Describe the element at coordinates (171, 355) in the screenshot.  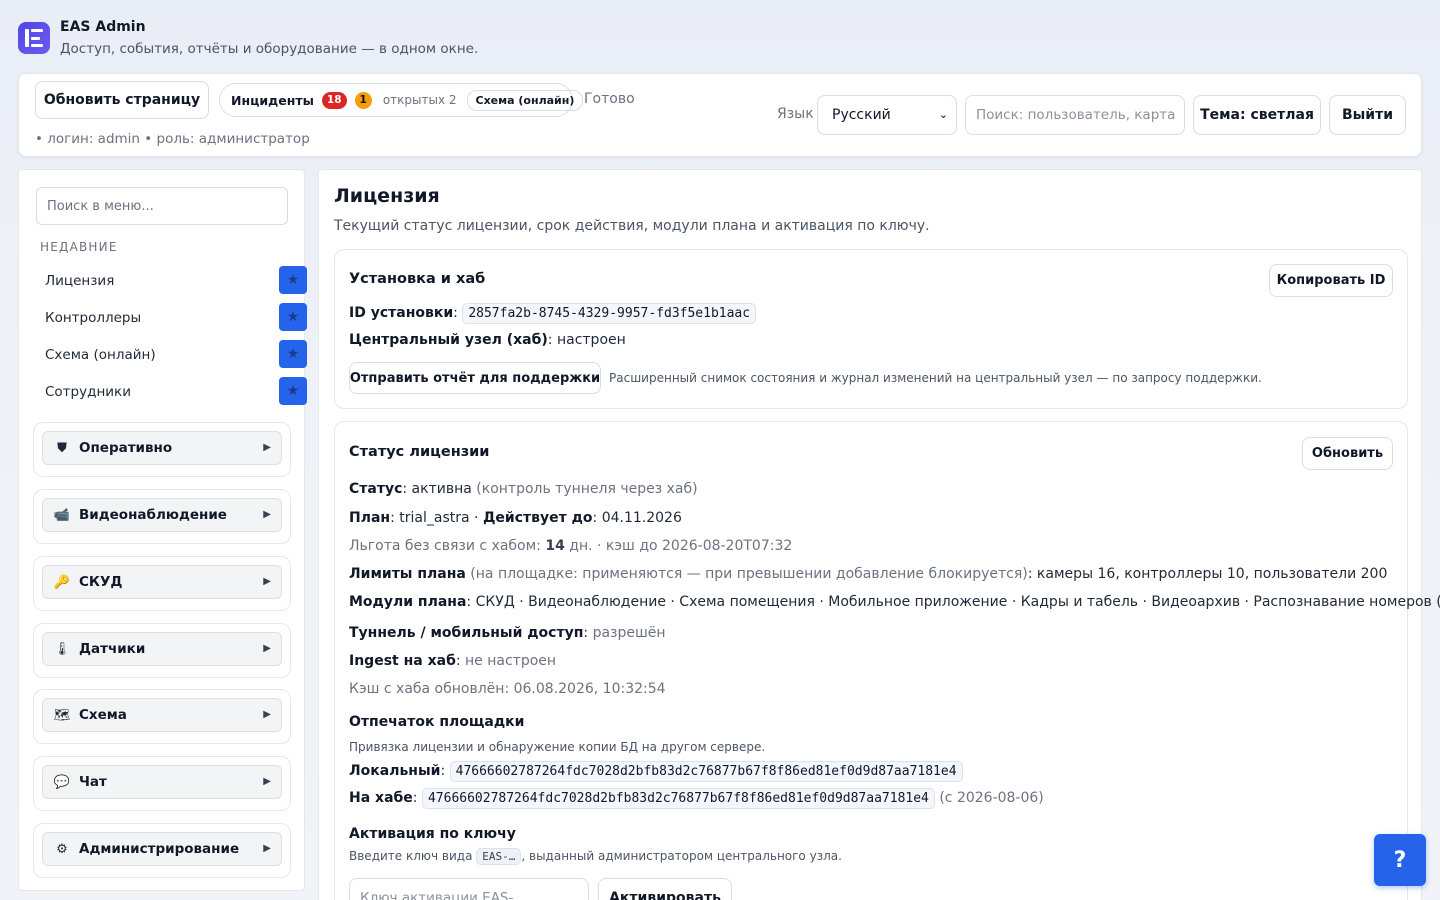
I see `recent-item-schema-online: Схема (онлайн) ★` at that location.